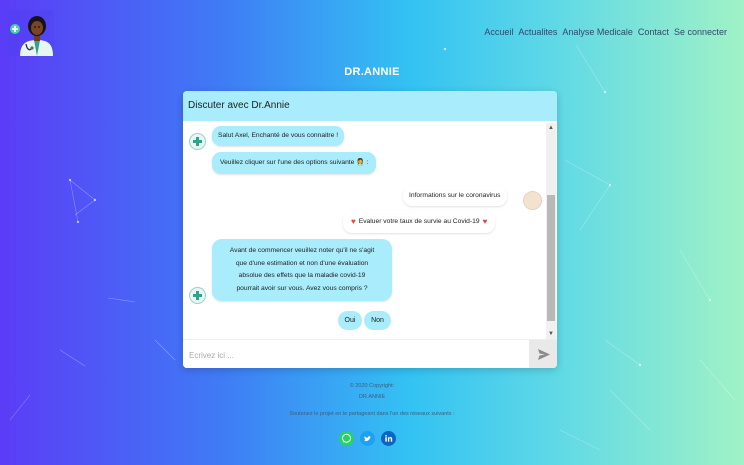  I want to click on scrollbar-thumb, so click(551, 258).